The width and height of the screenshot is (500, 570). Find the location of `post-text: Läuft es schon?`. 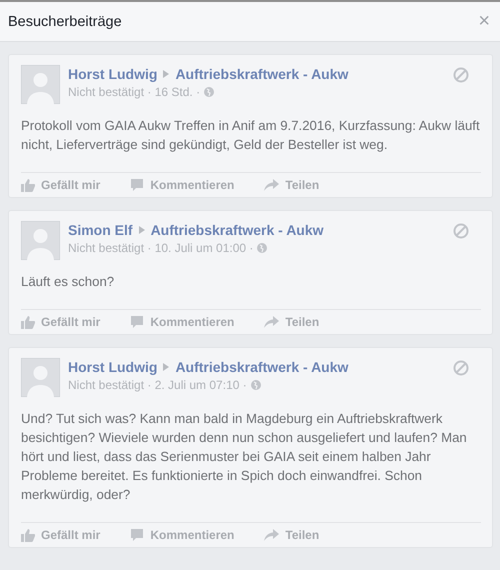

post-text: Läuft es schon? is located at coordinates (68, 282).